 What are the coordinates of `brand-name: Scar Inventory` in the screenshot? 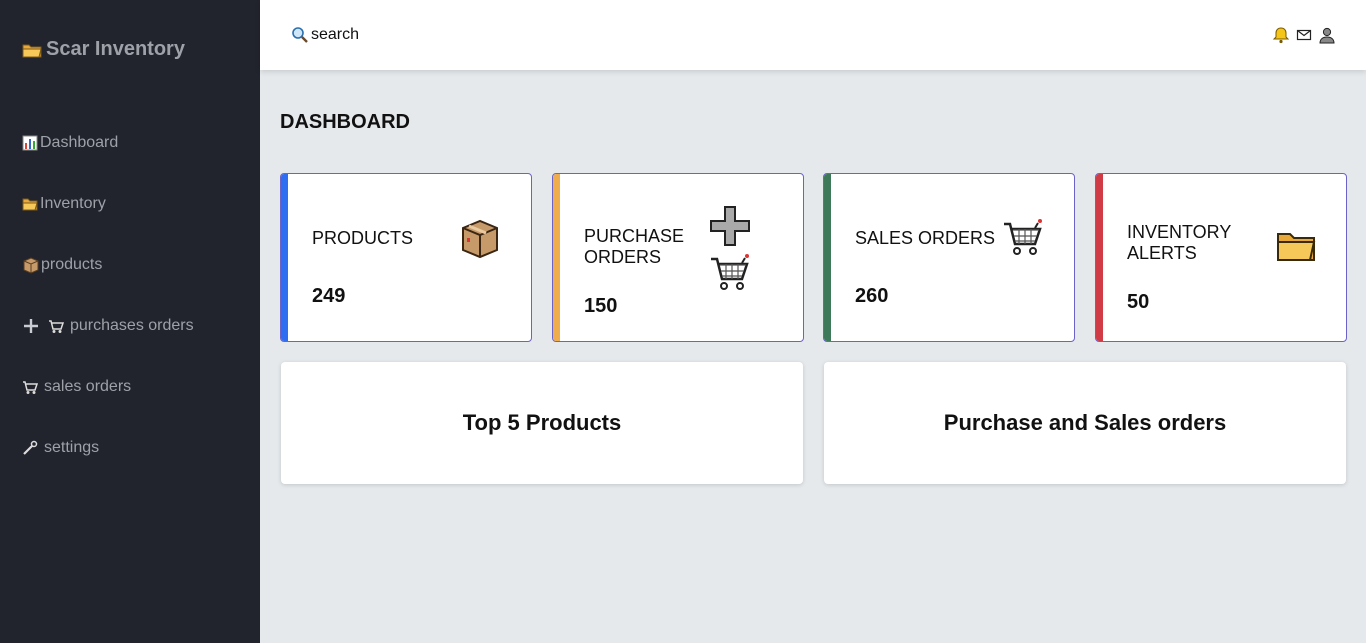 It's located at (115, 49).